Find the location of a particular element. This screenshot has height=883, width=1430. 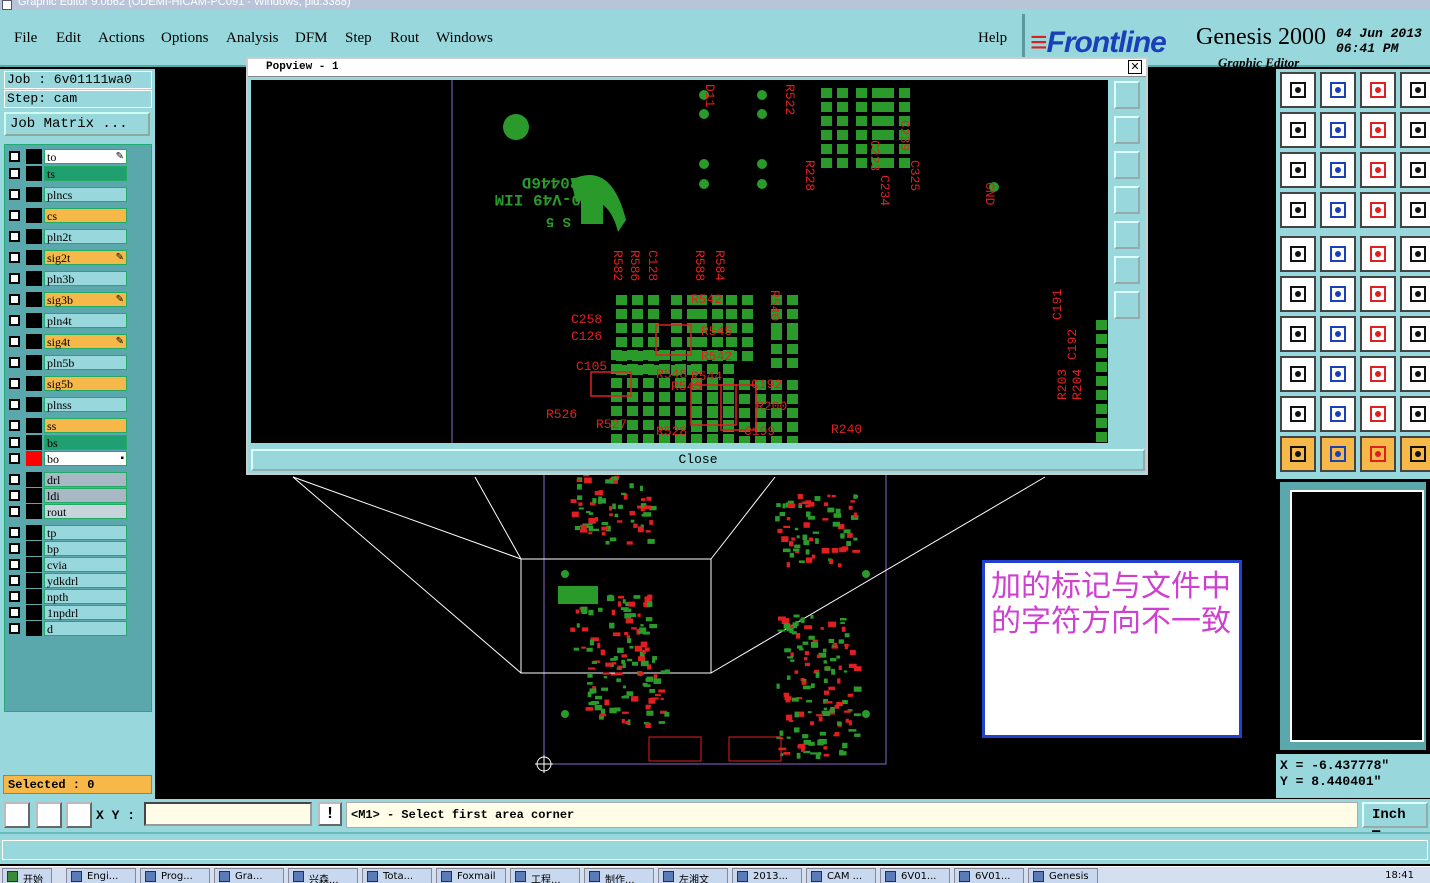

layer-row-plncs: plncs is located at coordinates (68, 194).